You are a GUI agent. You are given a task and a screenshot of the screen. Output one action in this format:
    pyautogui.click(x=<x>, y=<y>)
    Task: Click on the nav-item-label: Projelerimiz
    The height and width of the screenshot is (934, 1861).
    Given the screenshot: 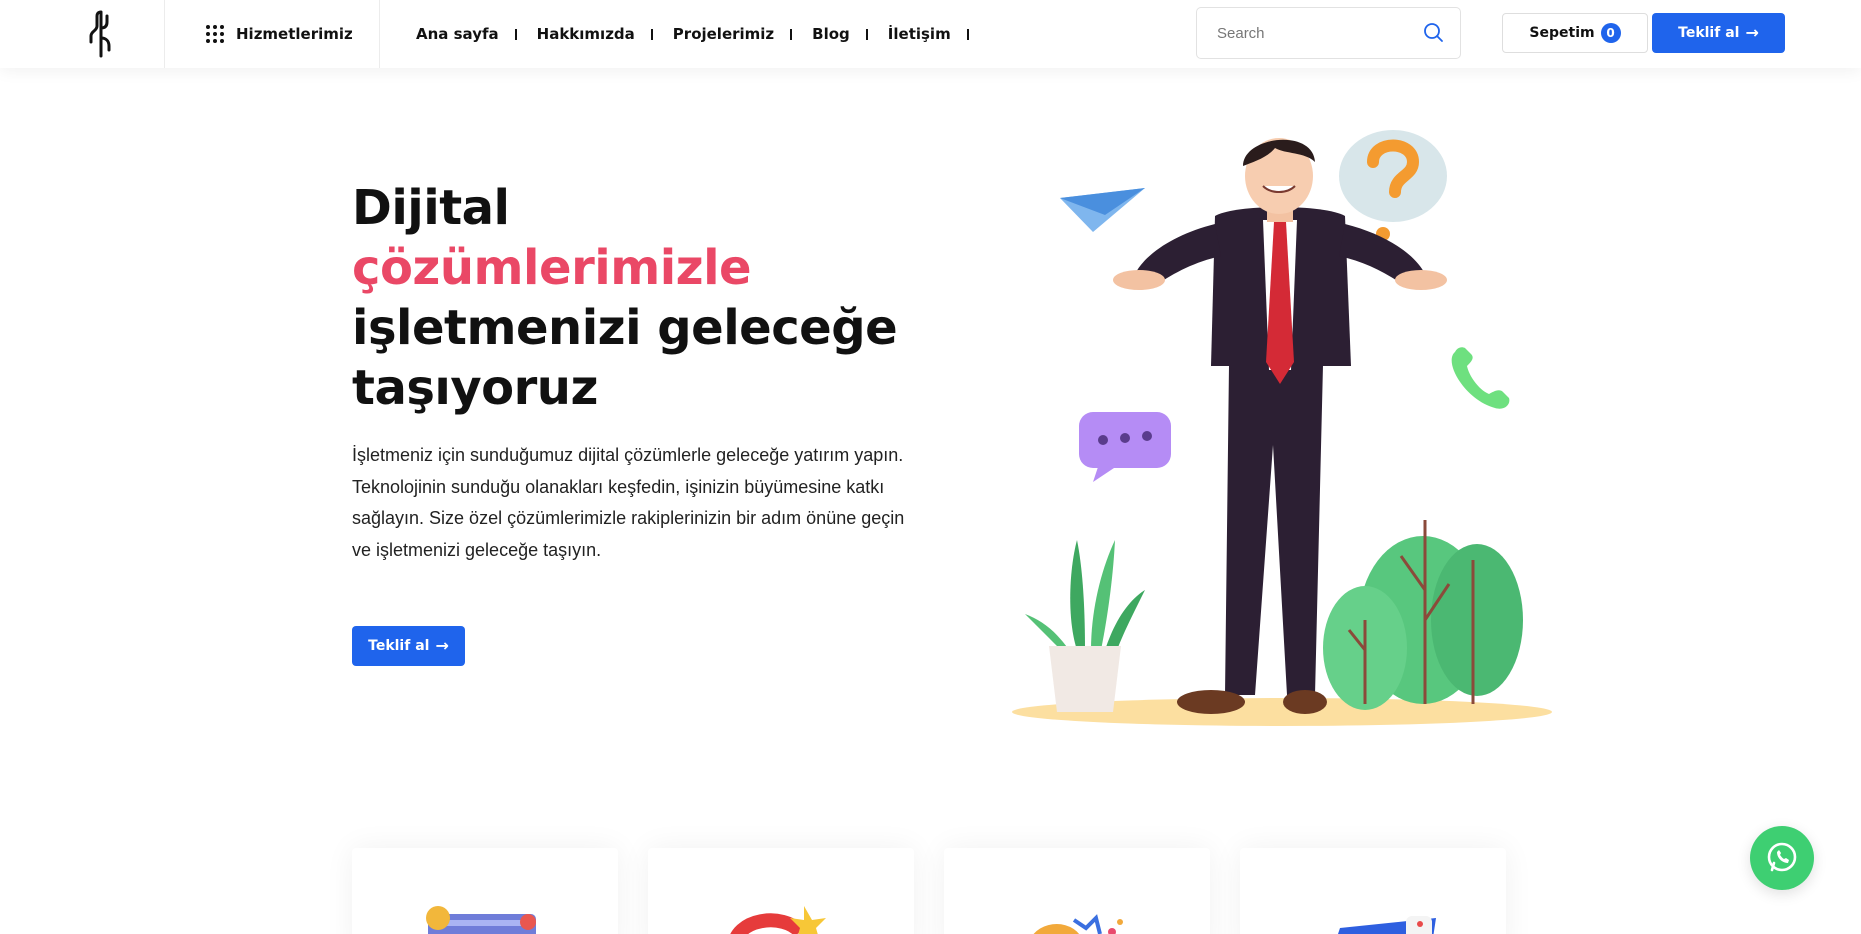 What is the action you would take?
    pyautogui.click(x=723, y=34)
    